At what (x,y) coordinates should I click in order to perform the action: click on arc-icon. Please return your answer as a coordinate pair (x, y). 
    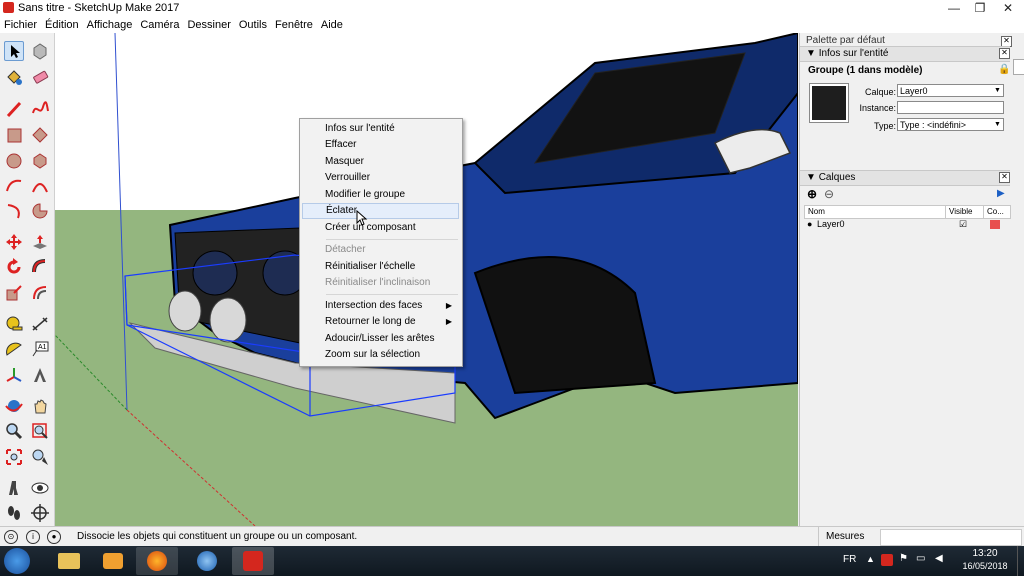
    Looking at the image, I should click on (14, 186).